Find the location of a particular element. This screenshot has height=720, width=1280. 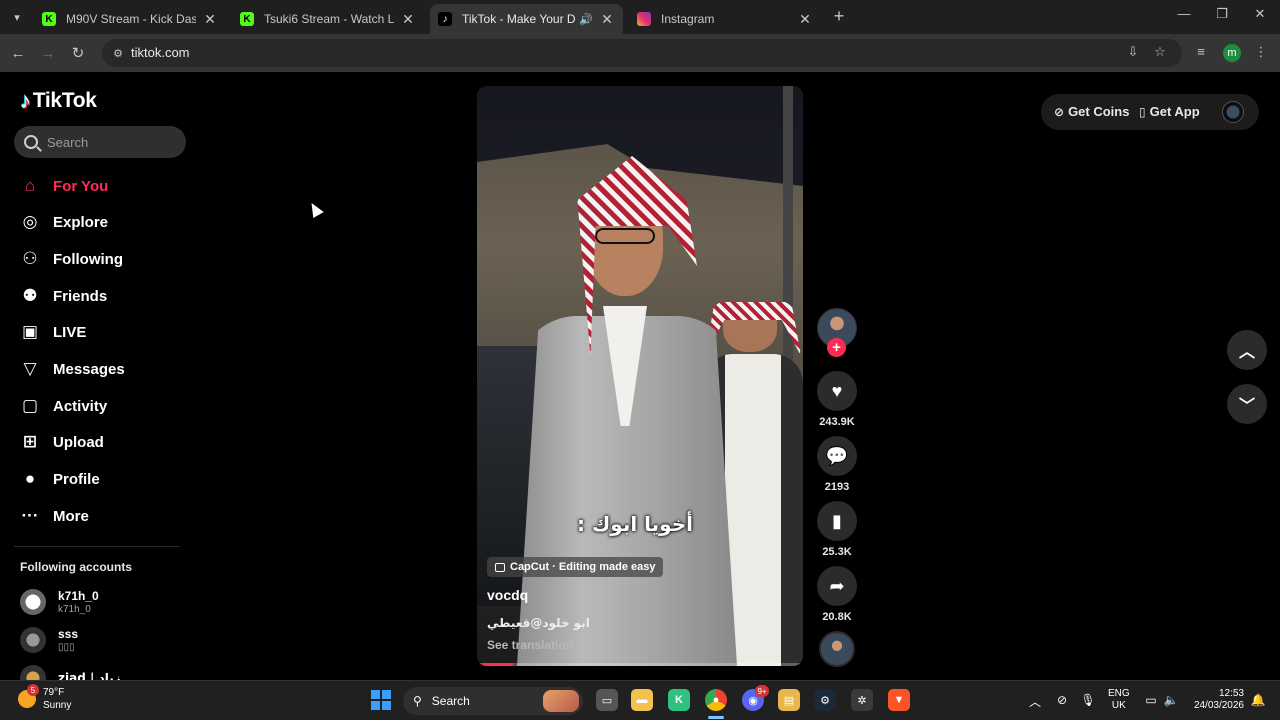

nav-for-you: ⌂ For You is located at coordinates (64, 186).